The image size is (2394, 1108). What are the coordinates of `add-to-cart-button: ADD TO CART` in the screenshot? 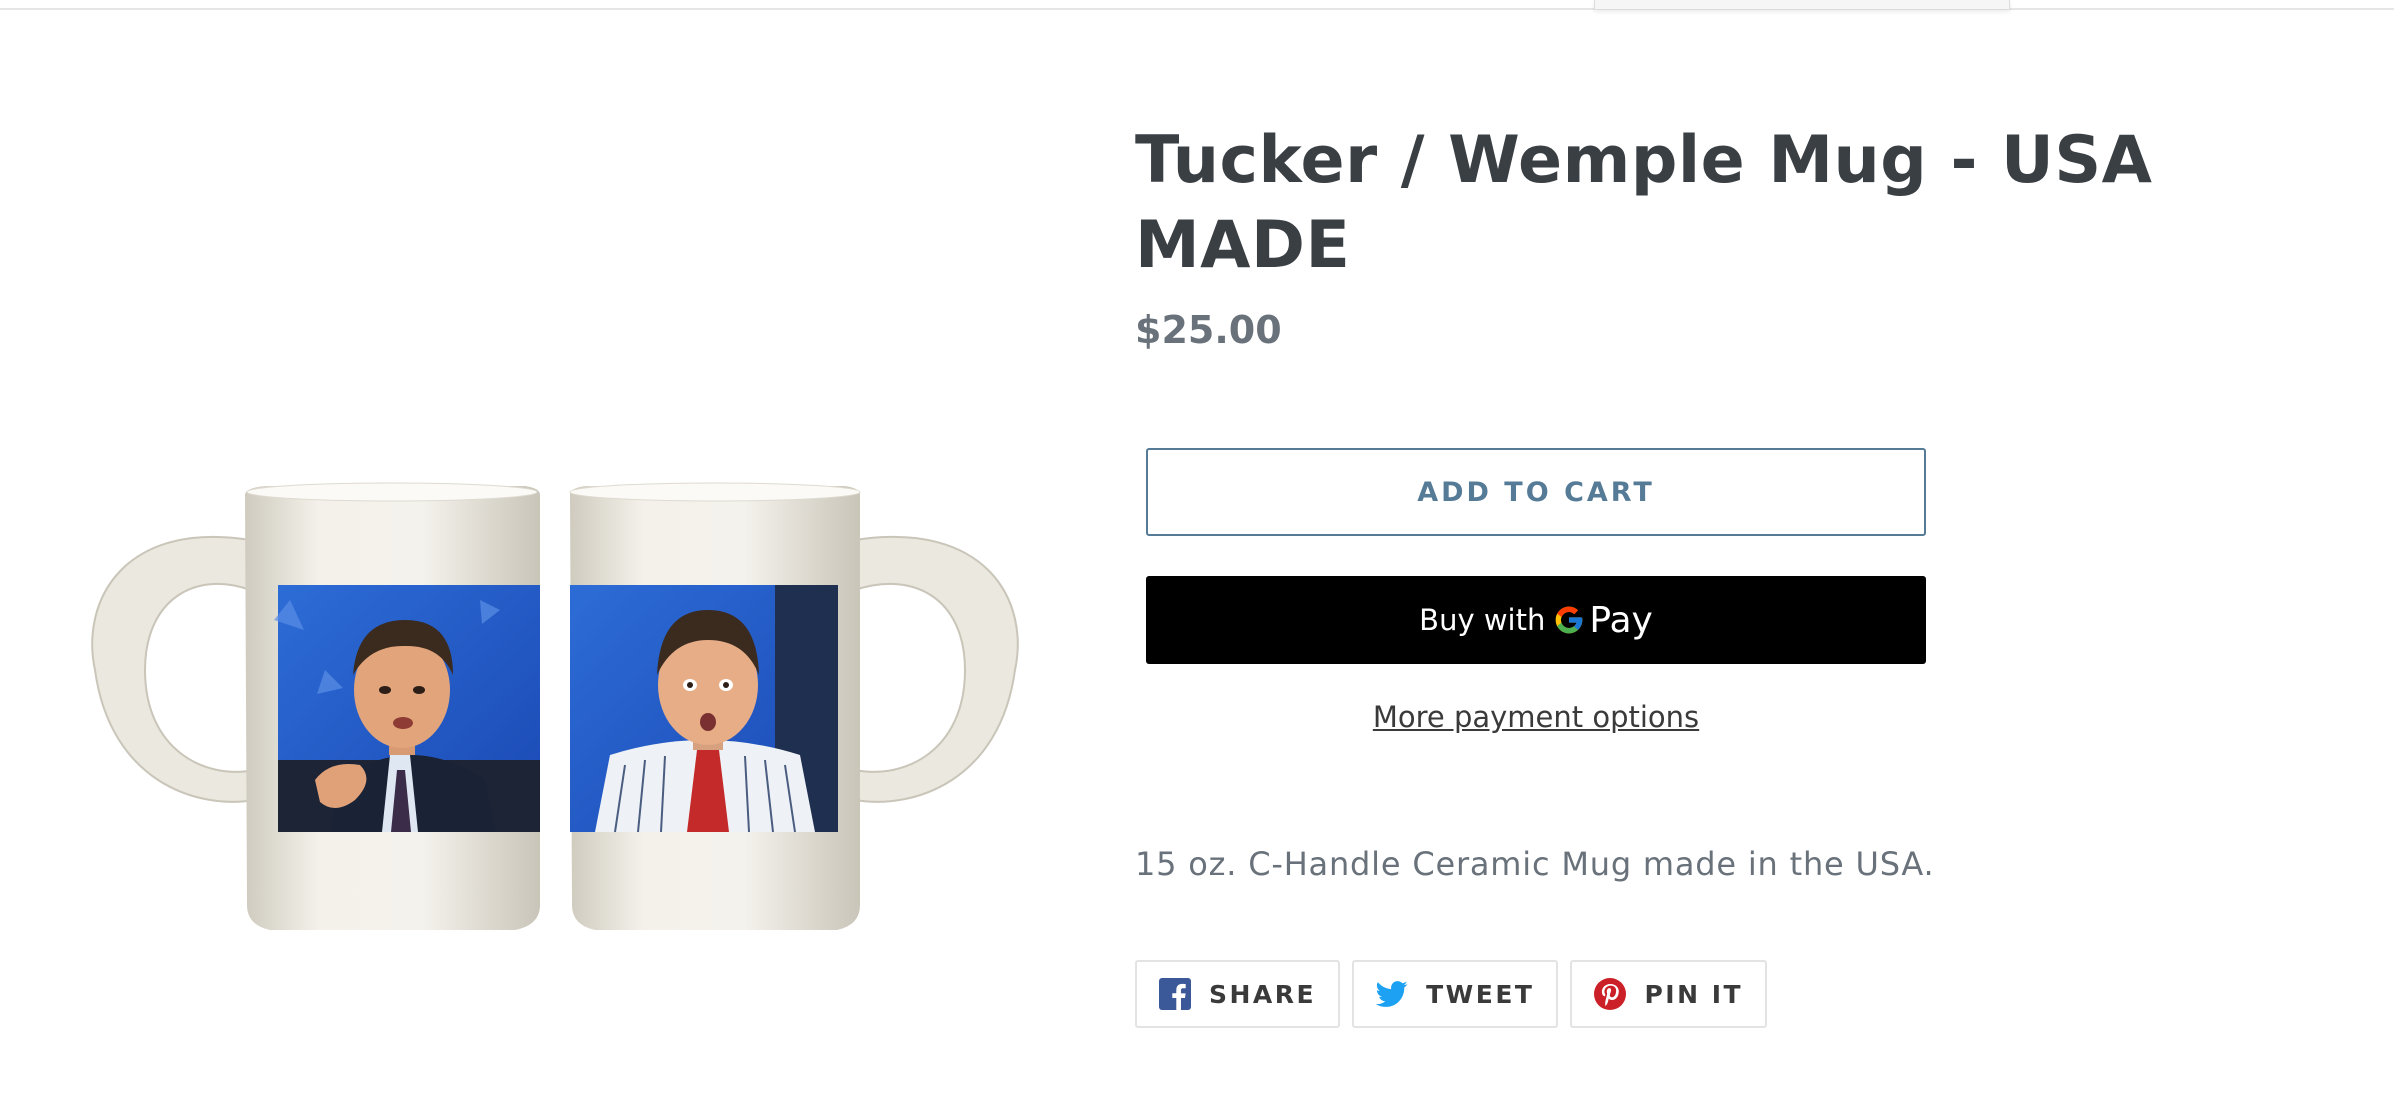 It's located at (1536, 492).